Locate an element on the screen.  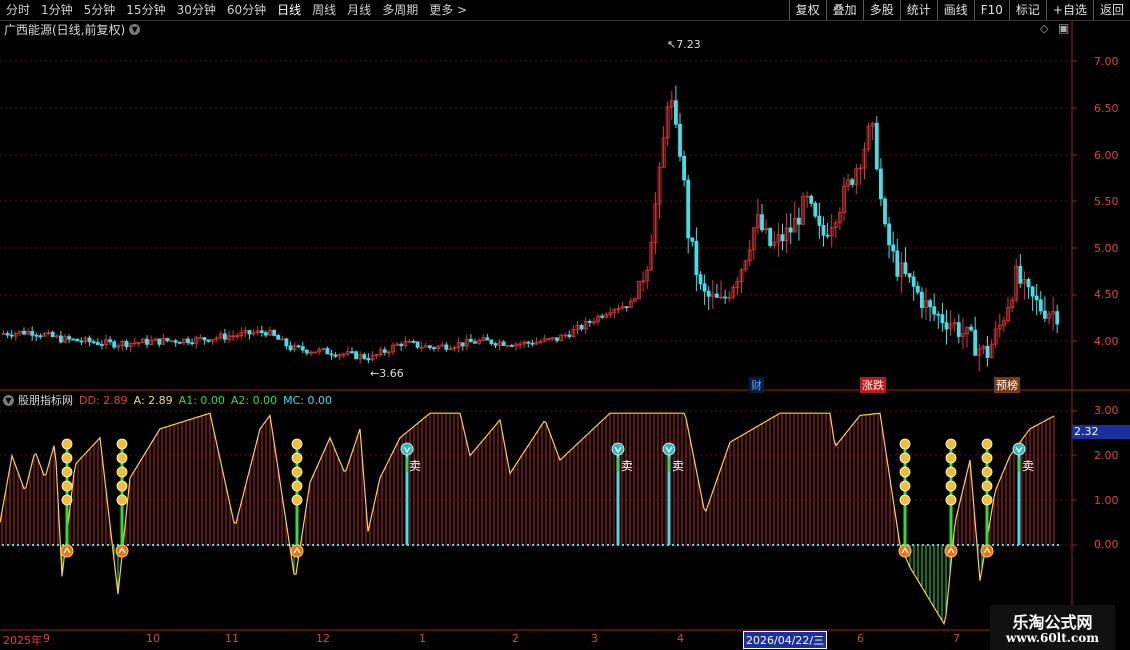
high-annotation: ↖7.23 is located at coordinates (684, 44).